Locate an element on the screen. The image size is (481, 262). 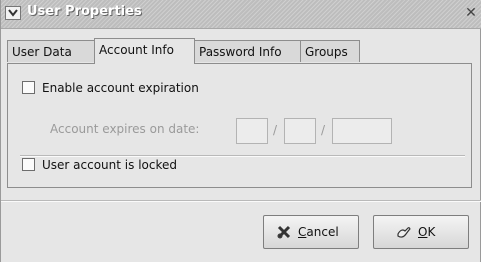
expiry-month-field is located at coordinates (252, 131).